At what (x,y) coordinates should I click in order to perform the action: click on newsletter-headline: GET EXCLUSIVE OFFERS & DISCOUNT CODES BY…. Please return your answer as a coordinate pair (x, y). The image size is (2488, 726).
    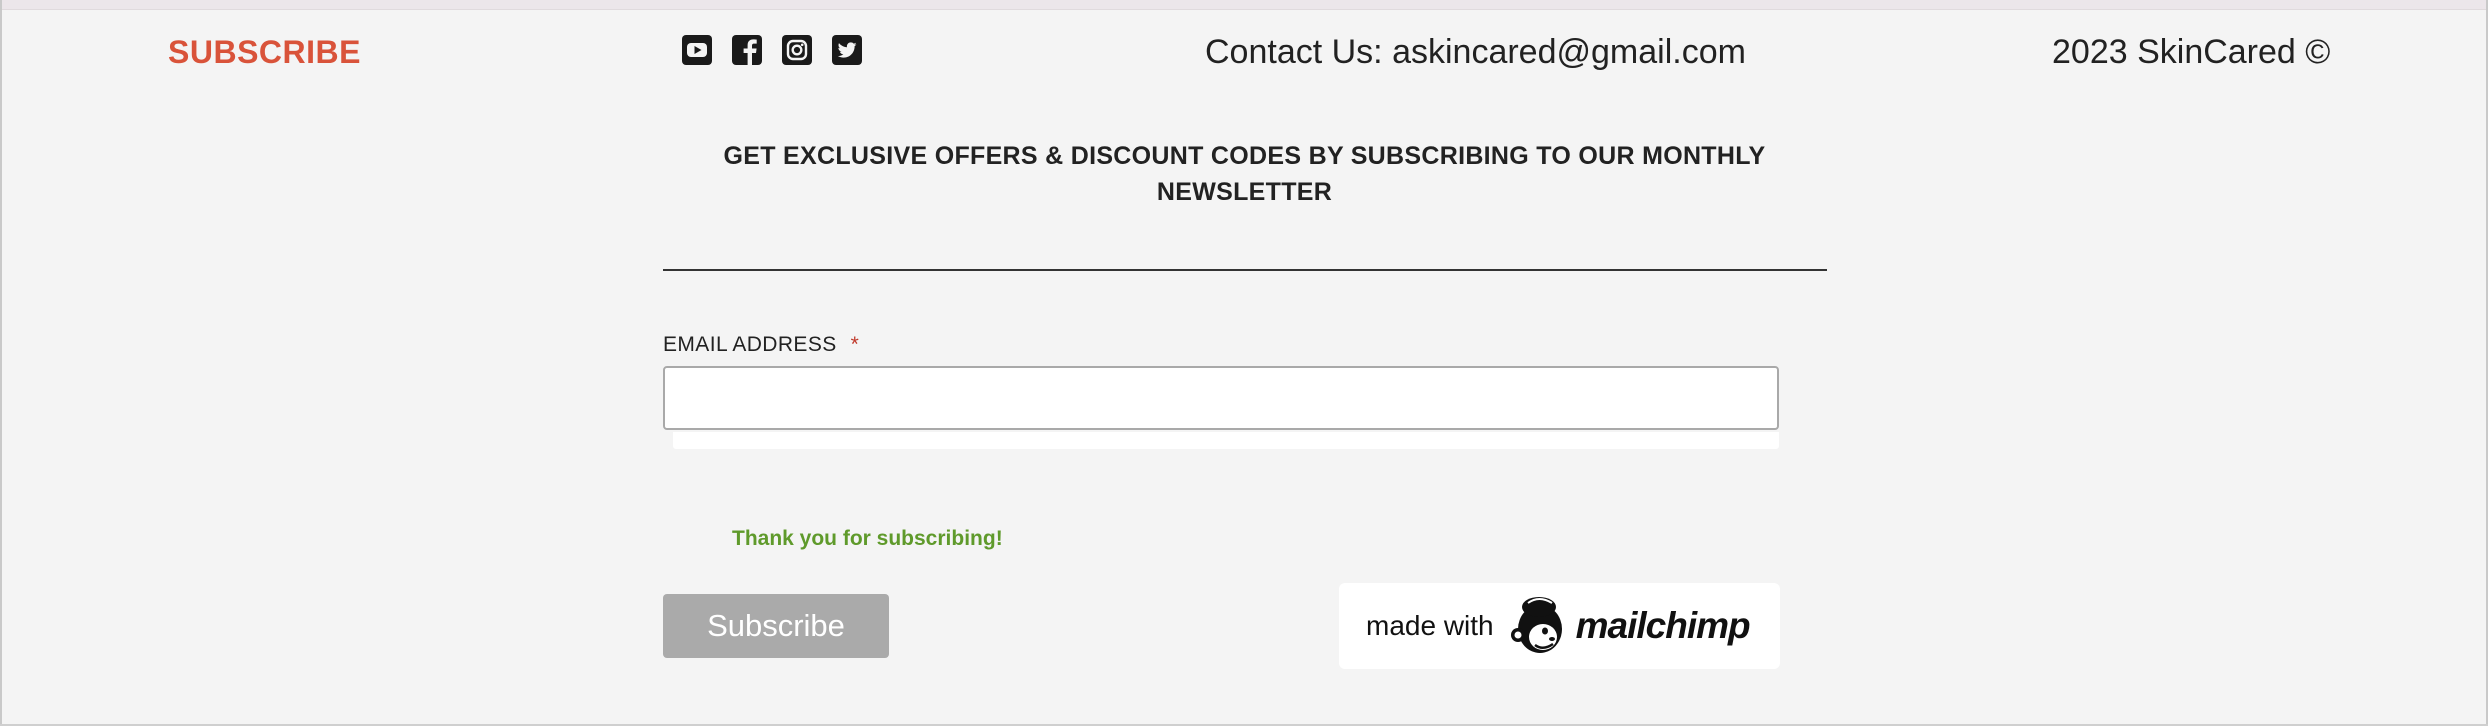
    Looking at the image, I should click on (1244, 174).